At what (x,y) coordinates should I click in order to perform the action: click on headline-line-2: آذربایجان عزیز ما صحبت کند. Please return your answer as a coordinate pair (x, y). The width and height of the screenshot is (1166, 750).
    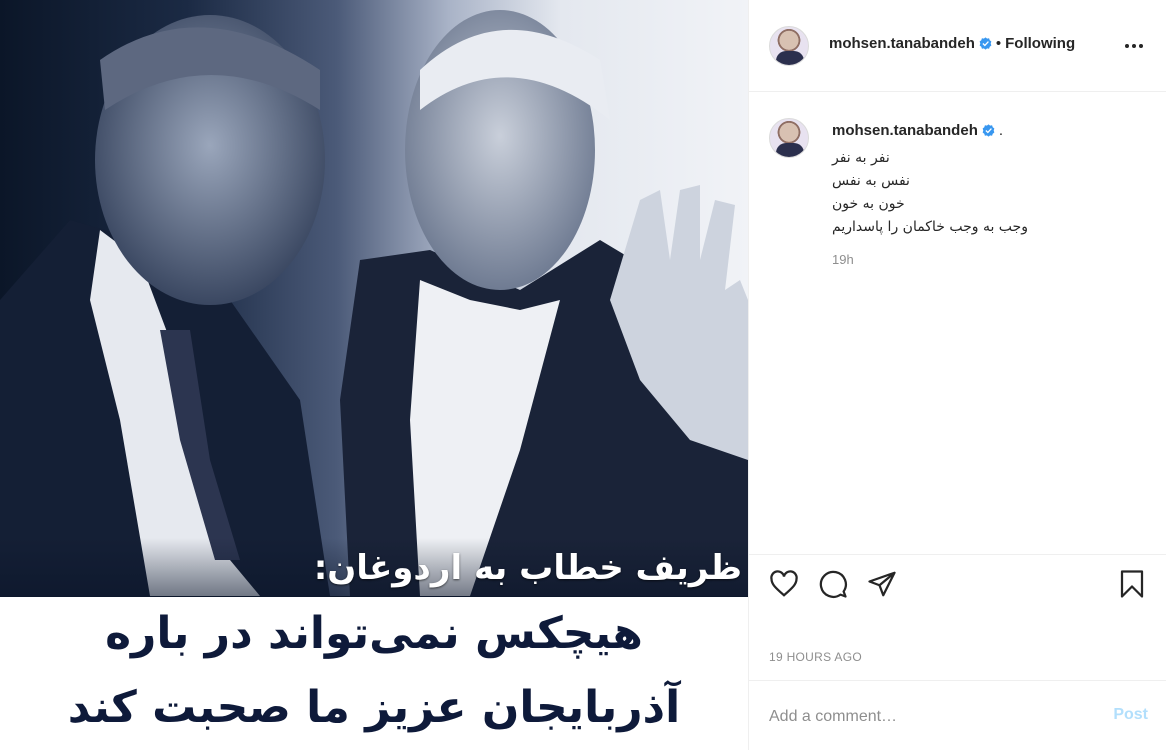
    Looking at the image, I should click on (374, 707).